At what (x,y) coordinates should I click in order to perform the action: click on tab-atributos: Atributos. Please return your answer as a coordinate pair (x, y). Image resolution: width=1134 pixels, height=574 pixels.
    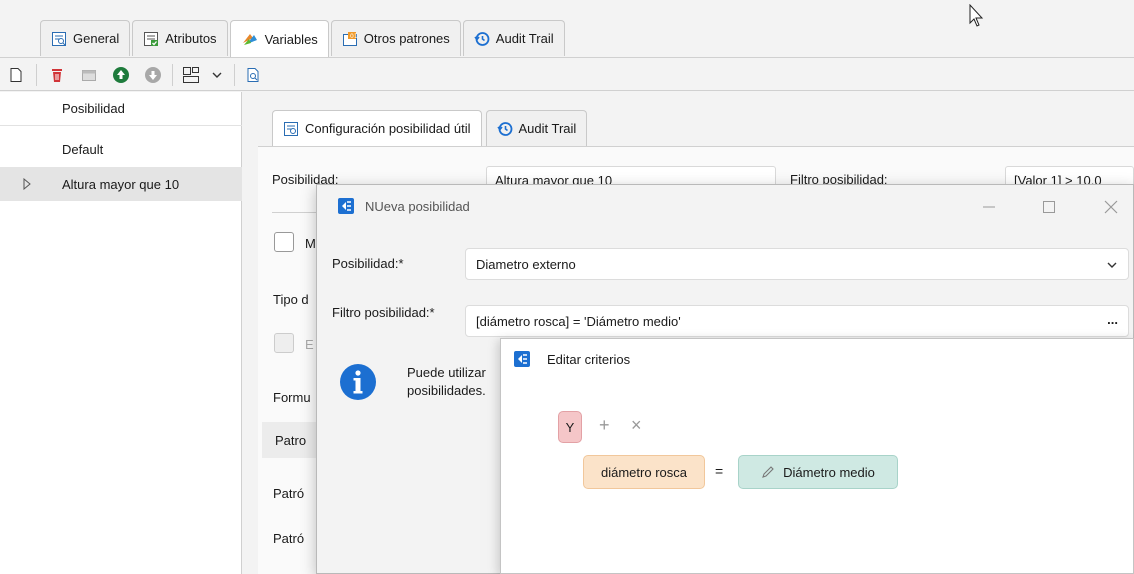
    Looking at the image, I should click on (180, 38).